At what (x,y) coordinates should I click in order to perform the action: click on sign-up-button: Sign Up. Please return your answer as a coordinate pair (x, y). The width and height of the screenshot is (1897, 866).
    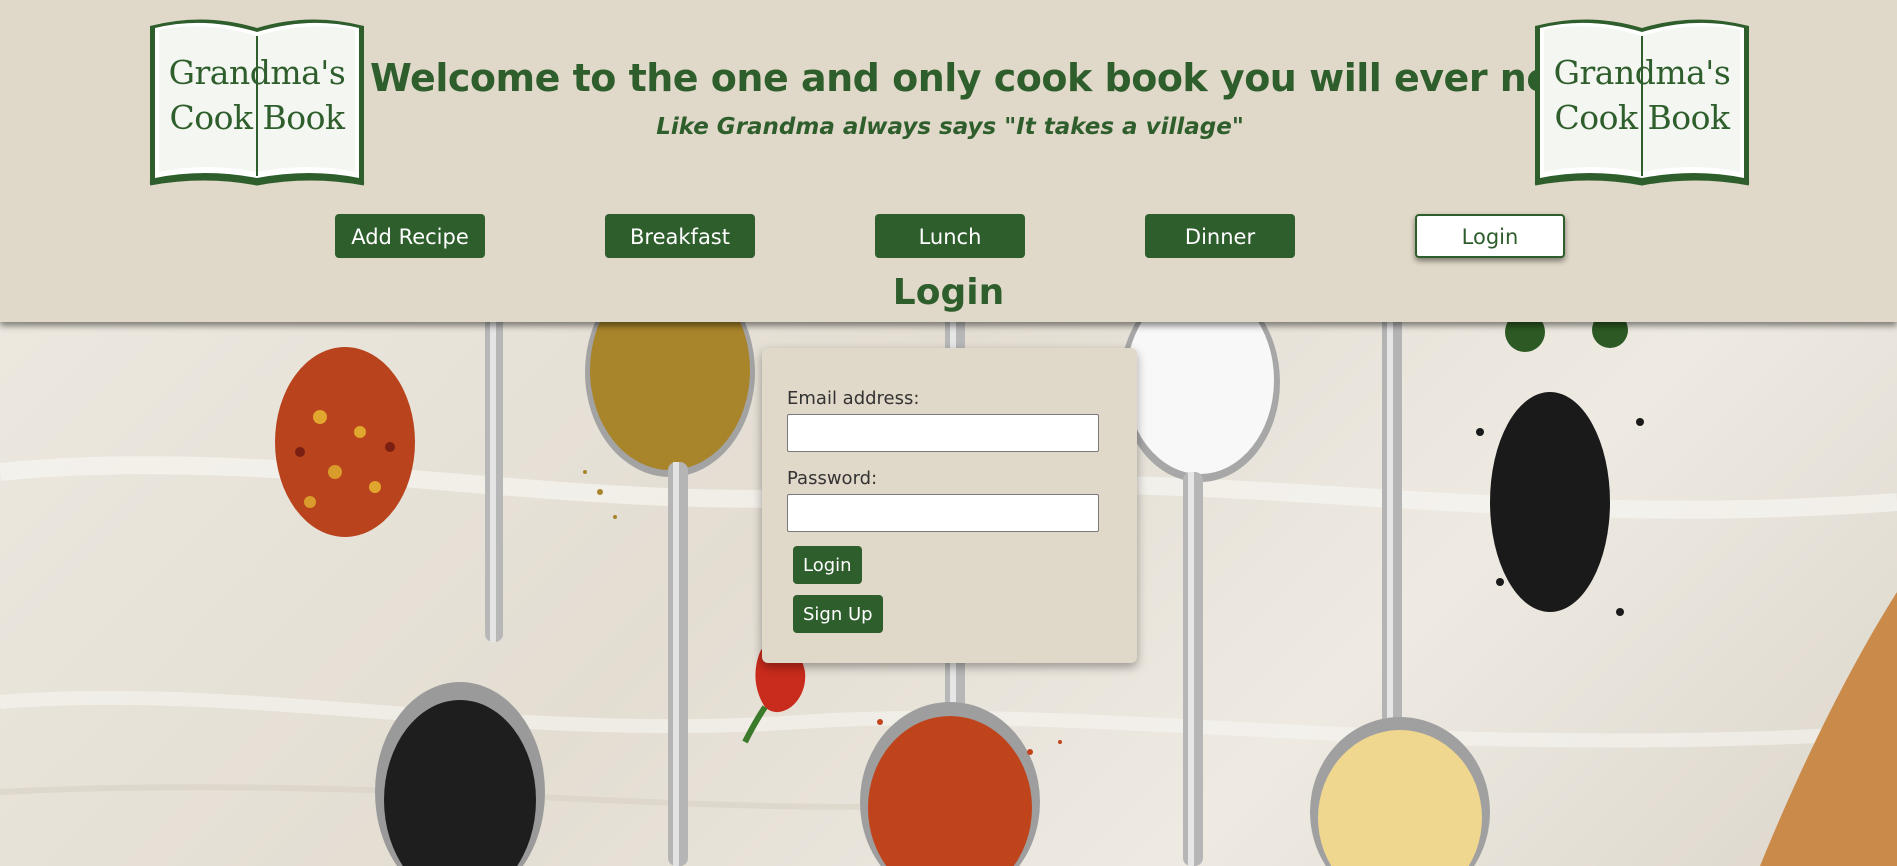
    Looking at the image, I should click on (838, 614).